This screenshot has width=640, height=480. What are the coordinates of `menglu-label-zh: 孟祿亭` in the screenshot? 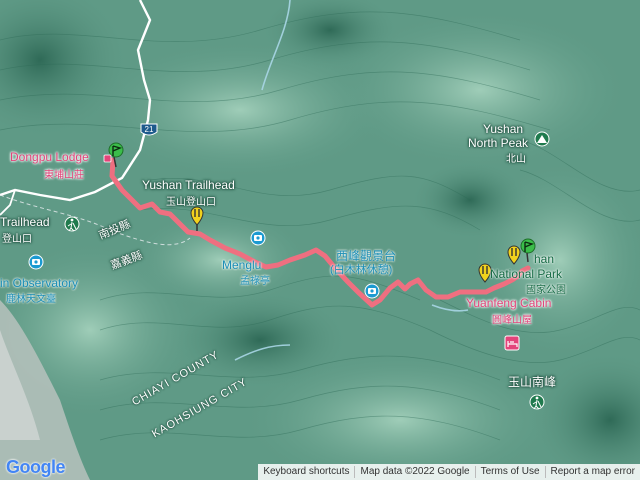 It's located at (255, 281).